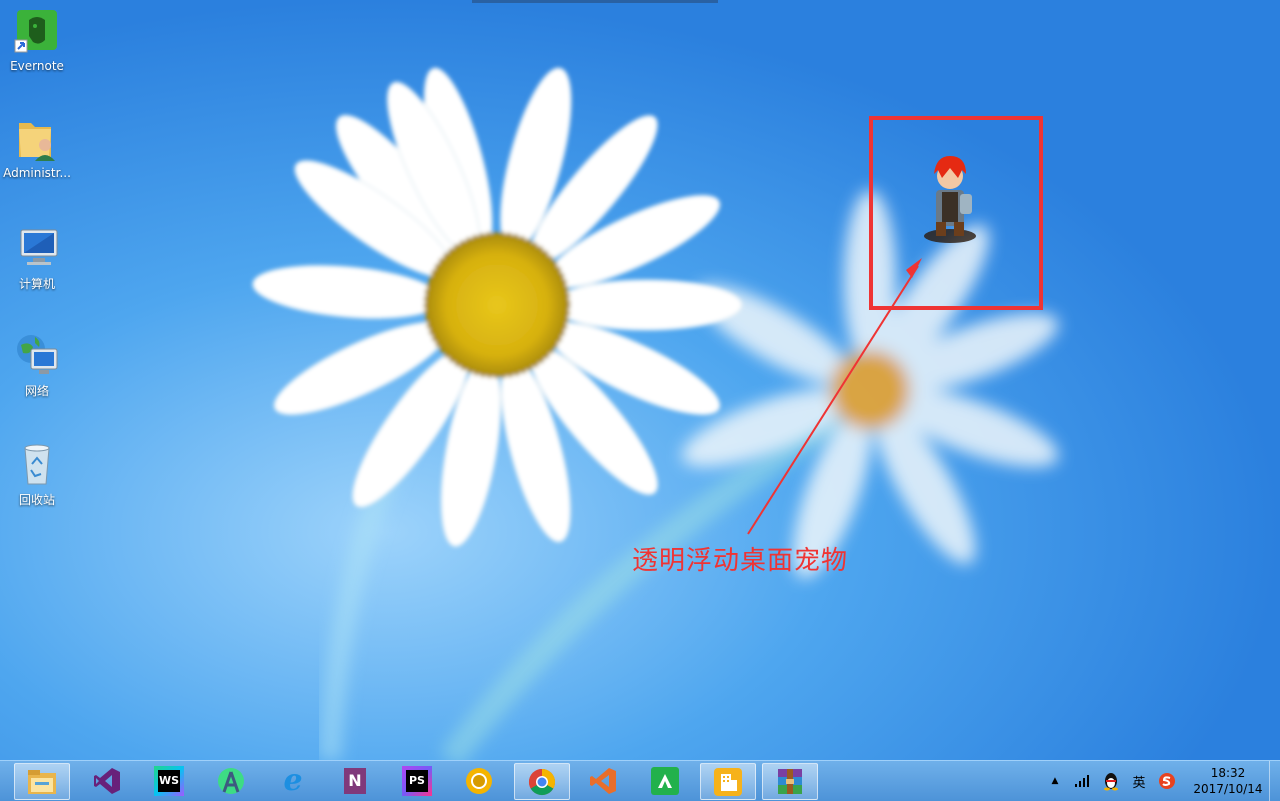 The height and width of the screenshot is (801, 1280). Describe the element at coordinates (1167, 781) in the screenshot. I see `sogou-input-icon` at that location.